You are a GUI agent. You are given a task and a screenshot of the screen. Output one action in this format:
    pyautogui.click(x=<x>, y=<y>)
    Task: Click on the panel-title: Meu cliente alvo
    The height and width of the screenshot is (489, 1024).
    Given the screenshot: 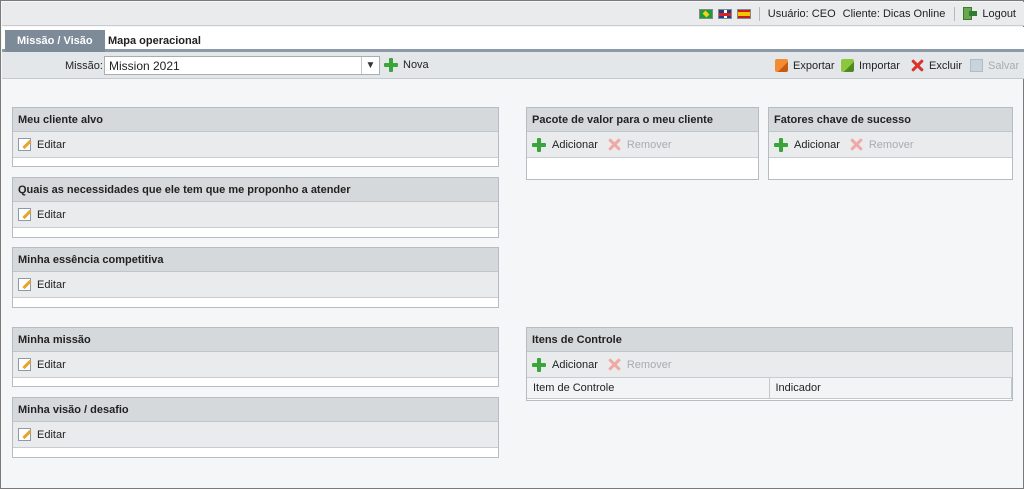 What is the action you would take?
    pyautogui.click(x=255, y=120)
    